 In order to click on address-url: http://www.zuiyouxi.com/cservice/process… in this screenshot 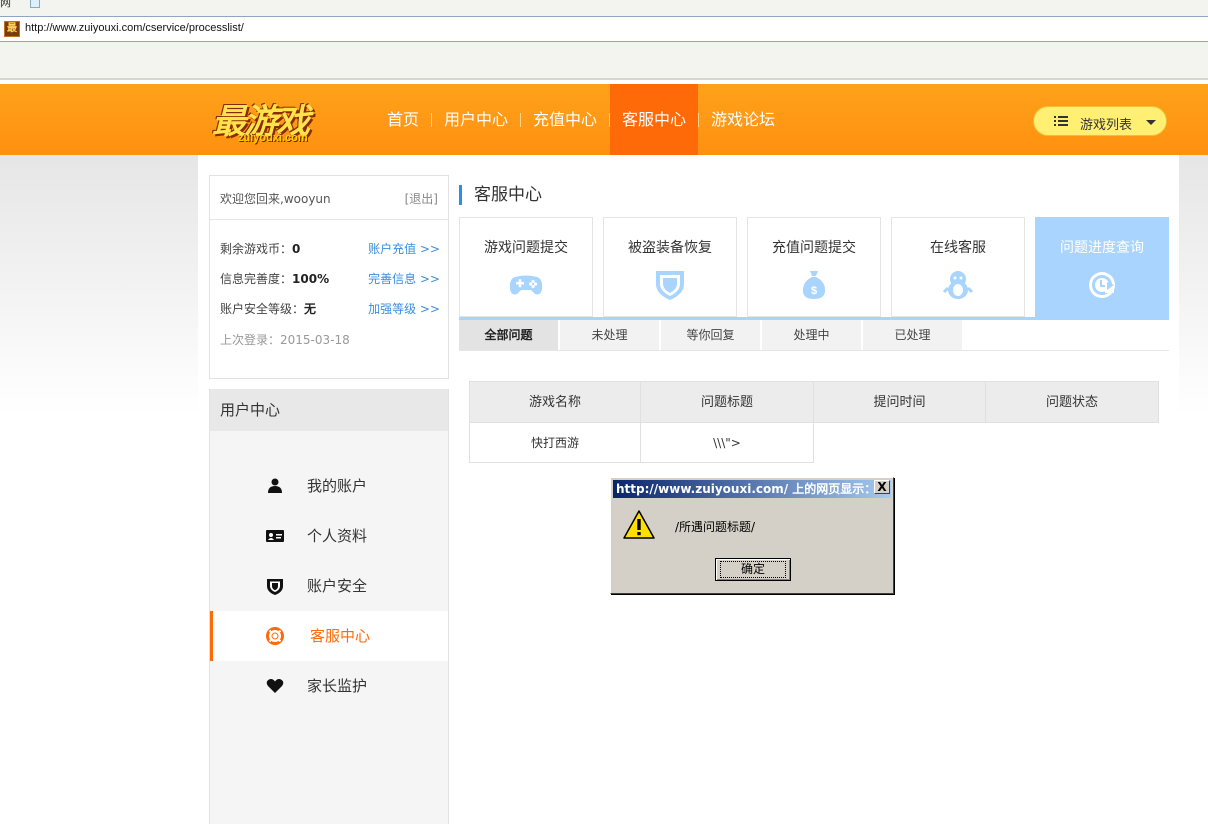, I will do `click(134, 28)`.